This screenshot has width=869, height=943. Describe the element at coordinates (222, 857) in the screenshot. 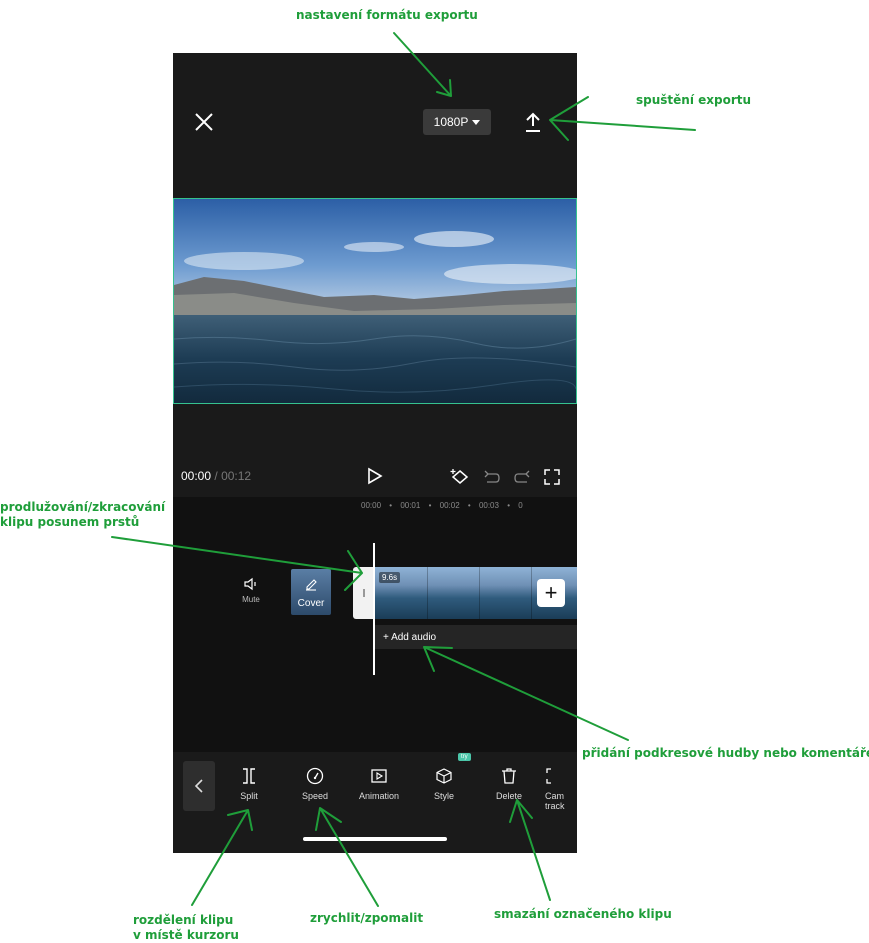

I see `arrow-split` at that location.